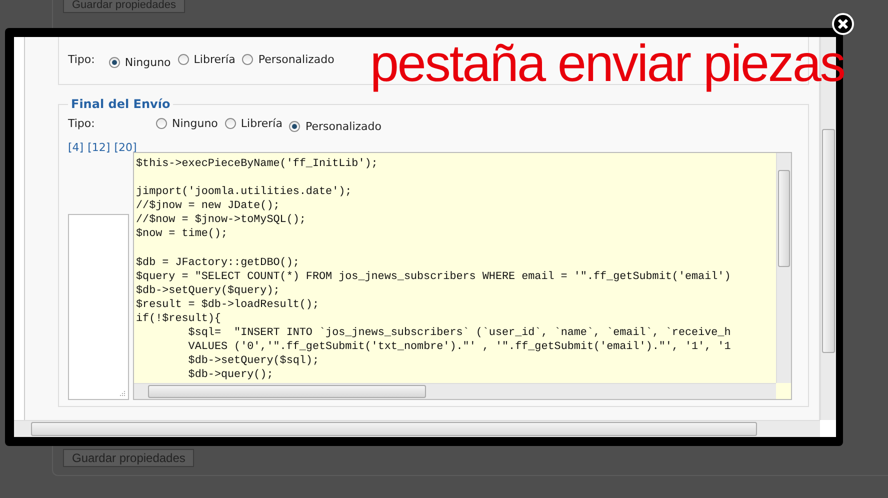  Describe the element at coordinates (99, 147) in the screenshot. I see `page-link: [12]` at that location.